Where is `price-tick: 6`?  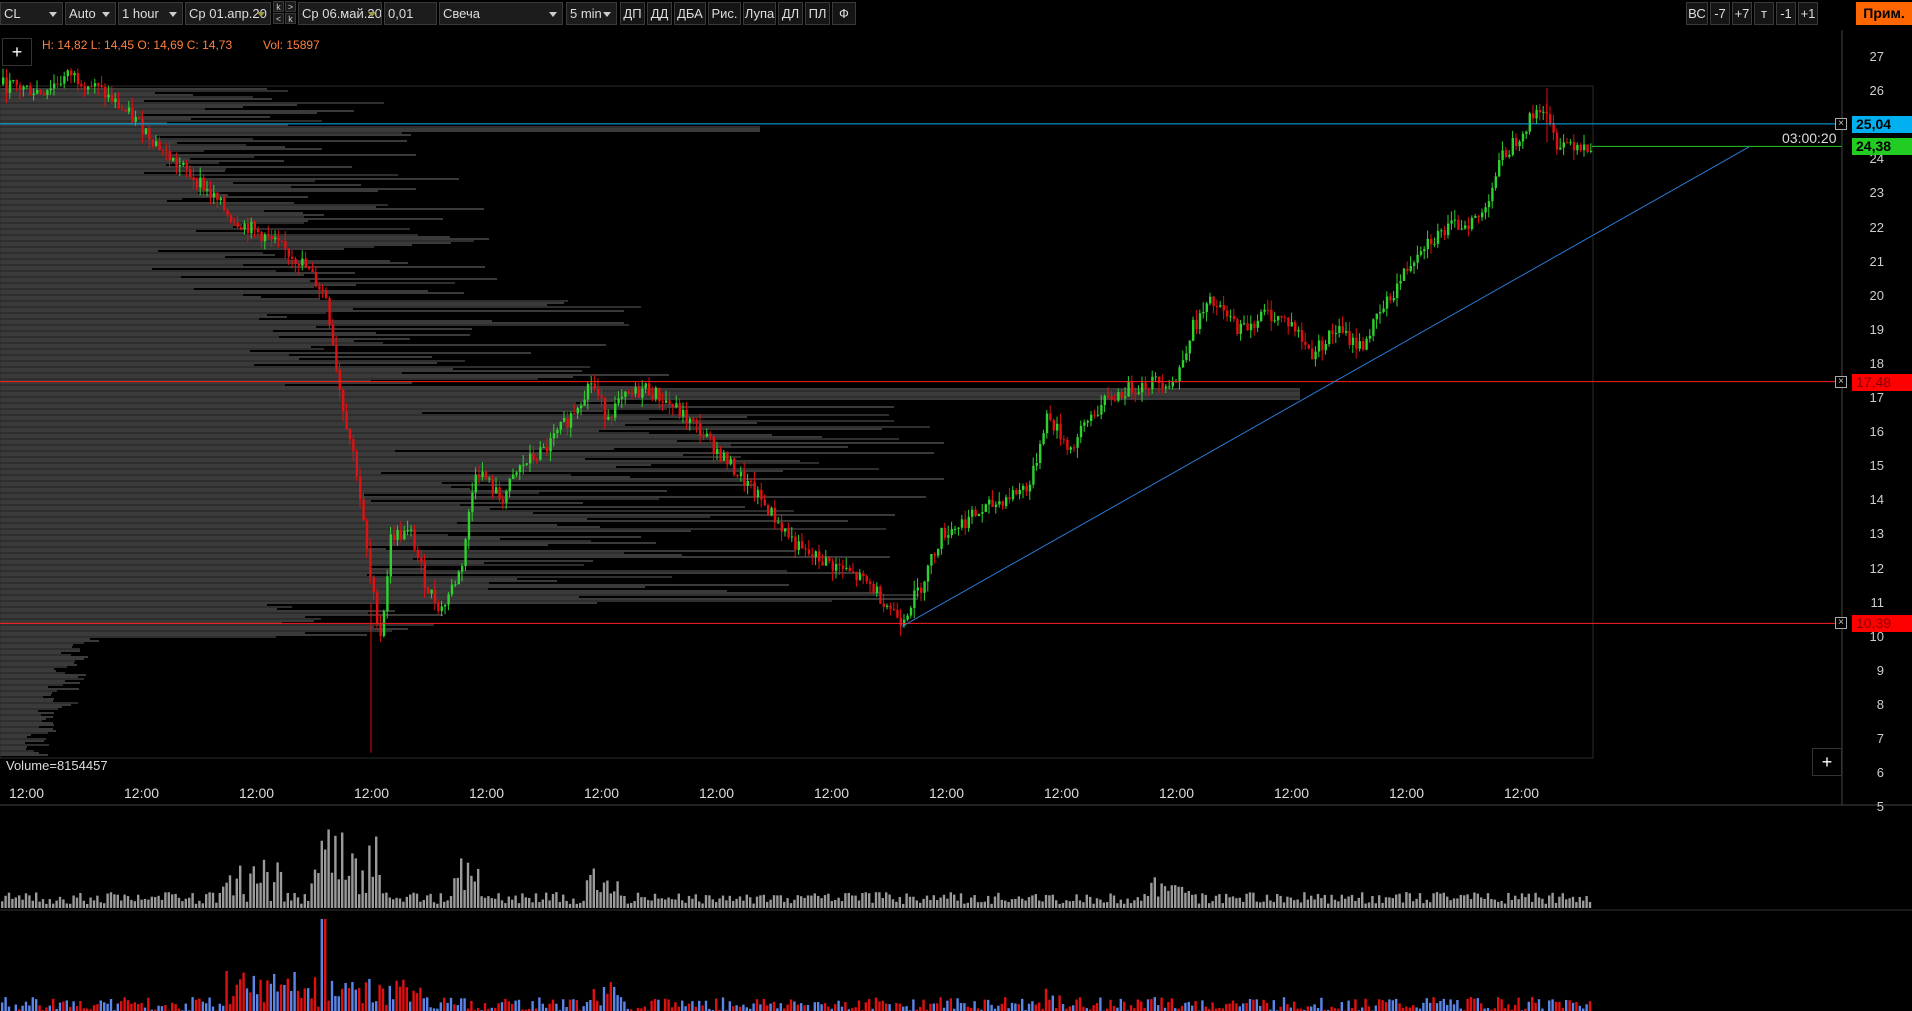
price-tick: 6 is located at coordinates (1880, 773).